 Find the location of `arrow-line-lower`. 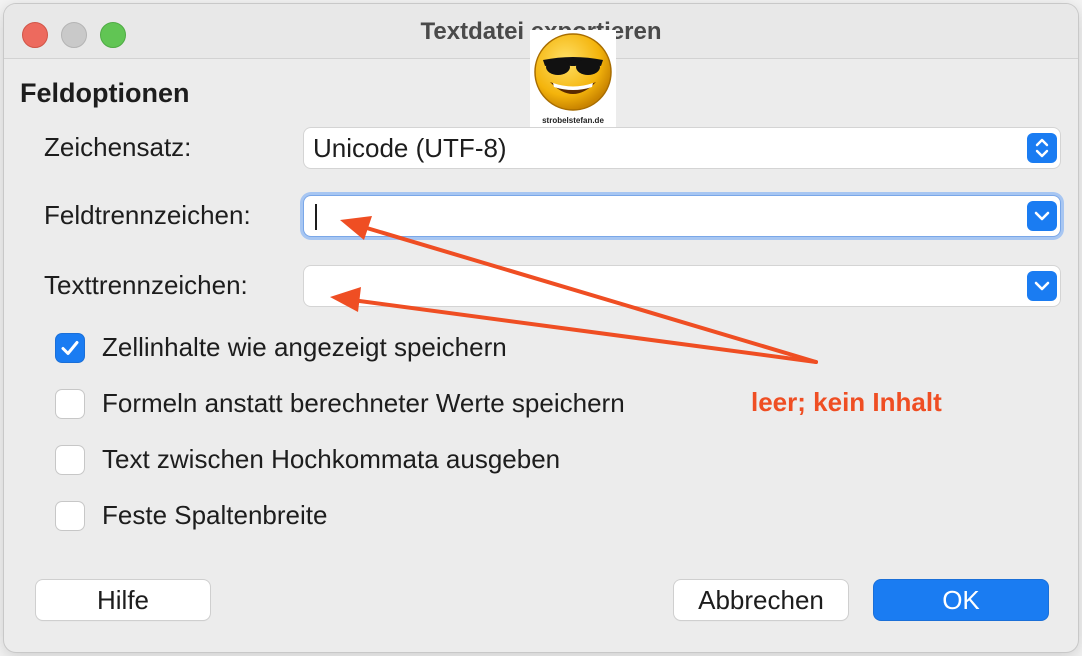

arrow-line-lower is located at coordinates (584, 331).